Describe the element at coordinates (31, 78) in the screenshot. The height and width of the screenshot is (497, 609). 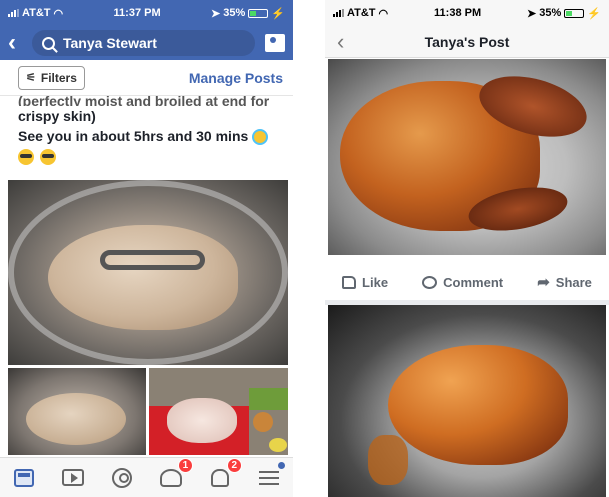
I see `sliders-icon: ⚟` at that location.